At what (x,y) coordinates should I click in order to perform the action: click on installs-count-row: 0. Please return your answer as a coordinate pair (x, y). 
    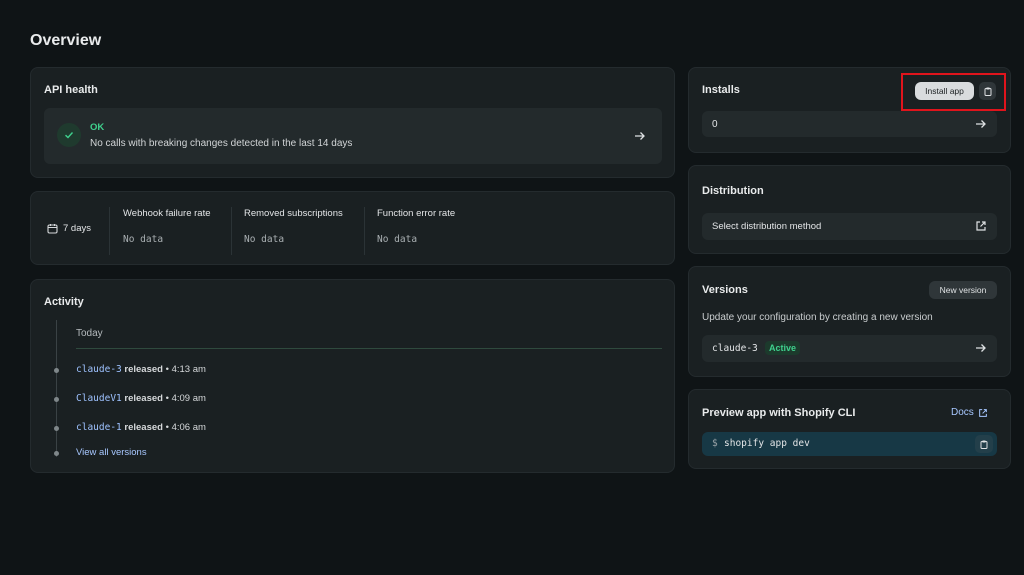
    Looking at the image, I should click on (849, 124).